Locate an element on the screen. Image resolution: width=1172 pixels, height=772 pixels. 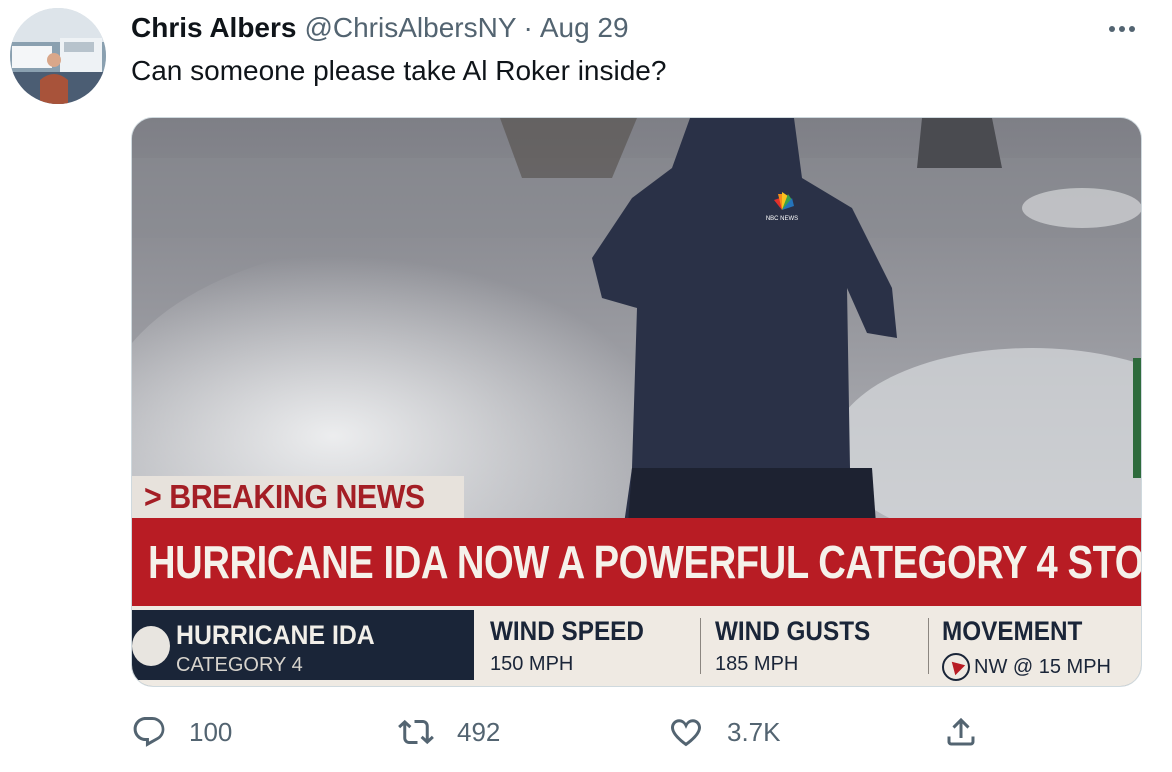
storm-name: HURRICANE IDA is located at coordinates (275, 635).